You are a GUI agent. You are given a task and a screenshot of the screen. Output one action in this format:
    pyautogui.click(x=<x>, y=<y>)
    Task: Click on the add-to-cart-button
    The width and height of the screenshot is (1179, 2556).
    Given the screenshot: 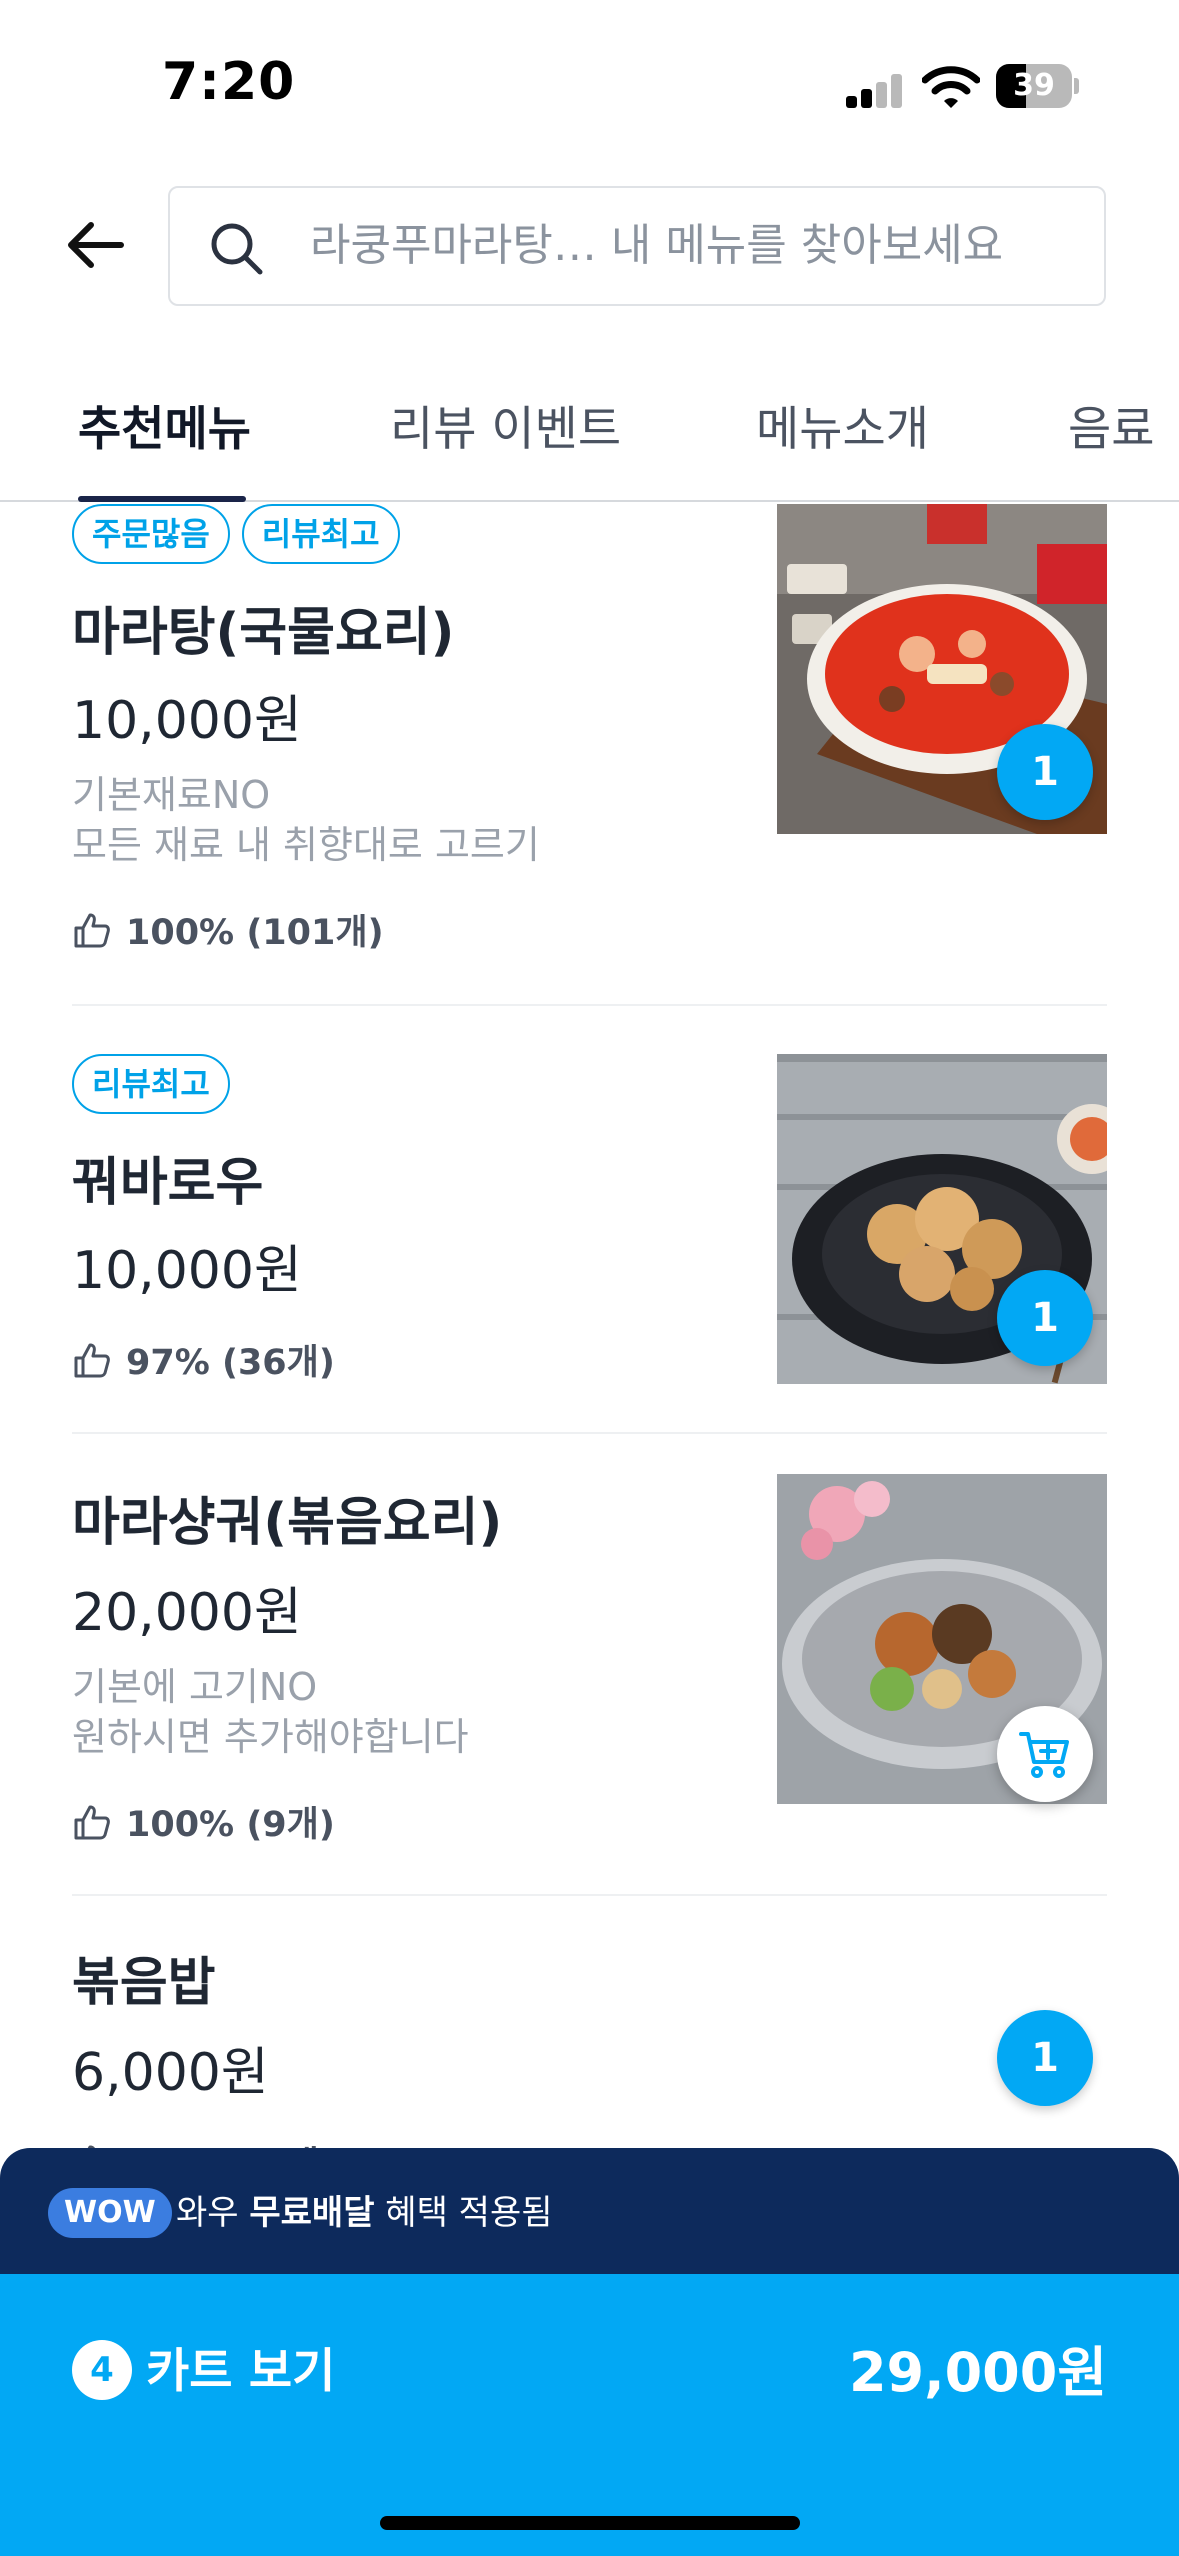 What is the action you would take?
    pyautogui.click(x=1045, y=1754)
    